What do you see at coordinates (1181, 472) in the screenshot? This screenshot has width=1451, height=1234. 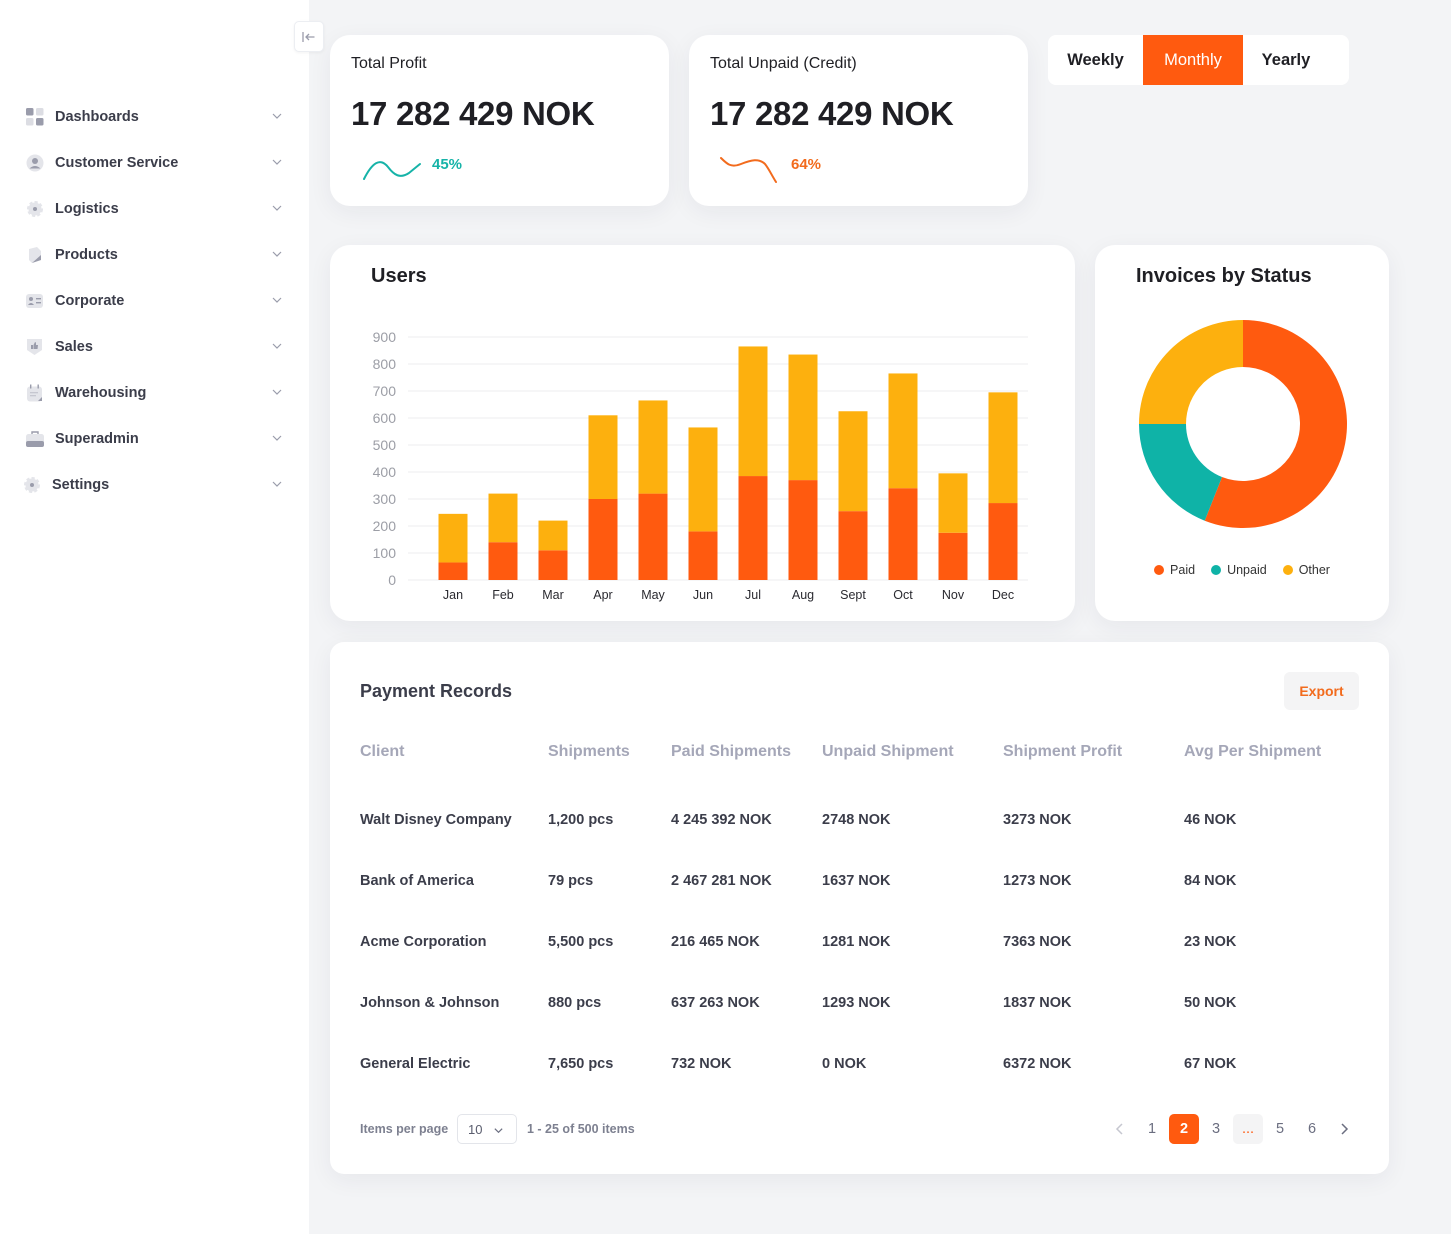 I see `donut-slice-unpaid` at bounding box center [1181, 472].